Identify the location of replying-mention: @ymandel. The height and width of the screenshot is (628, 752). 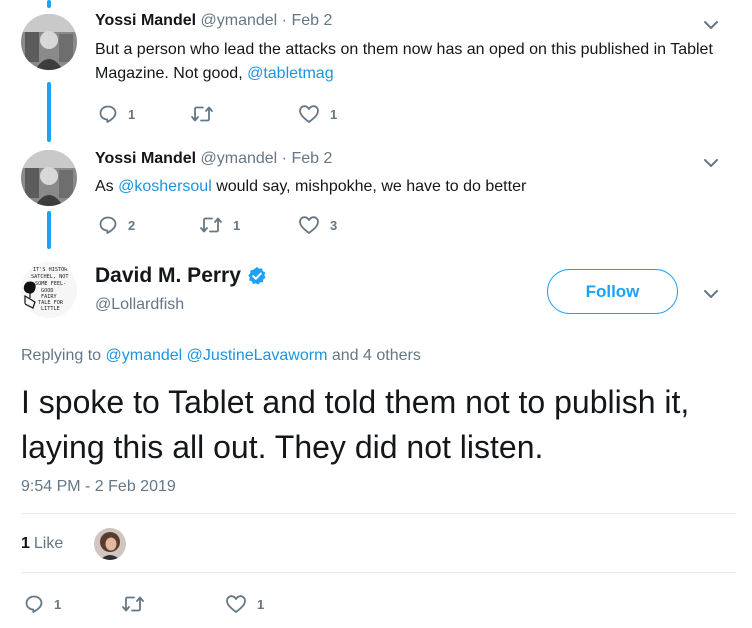
(144, 355).